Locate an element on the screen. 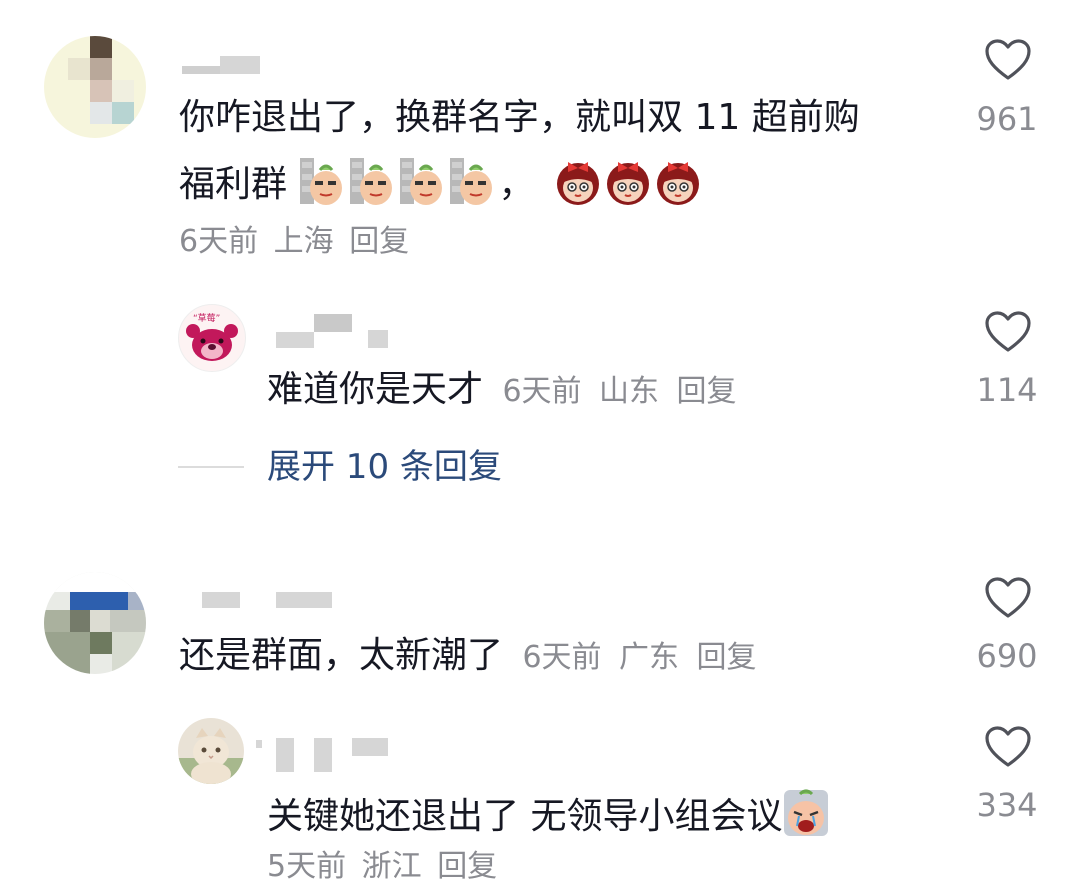 This screenshot has width=1080, height=884. reply-text: 难道你是天才 6天前 山东 回复 is located at coordinates (502, 389).